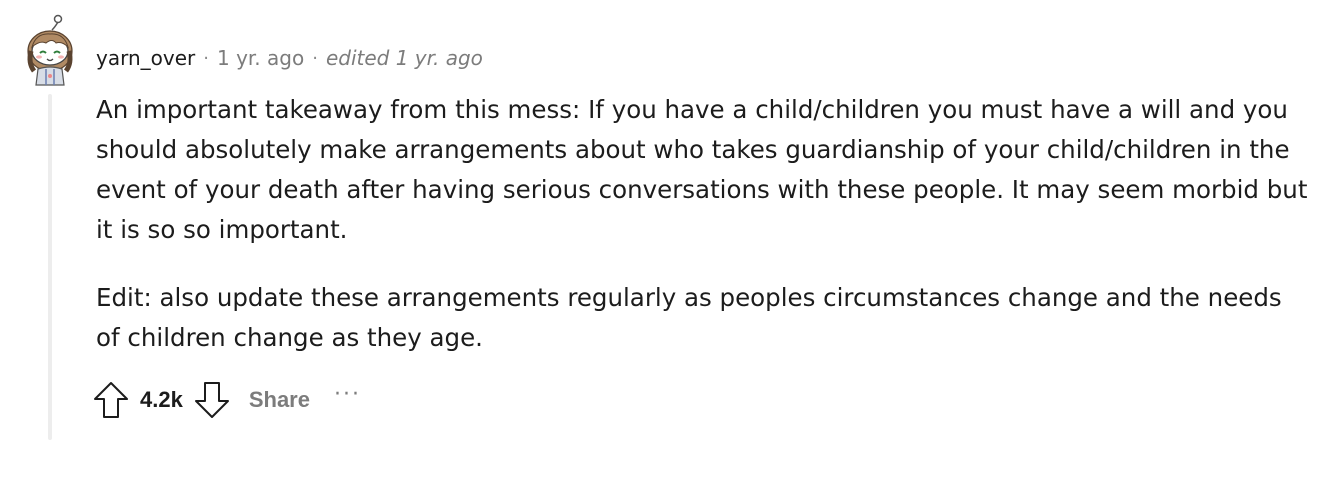 The image size is (1328, 488). Describe the element at coordinates (161, 399) in the screenshot. I see `vote-score: 4.2k` at that location.